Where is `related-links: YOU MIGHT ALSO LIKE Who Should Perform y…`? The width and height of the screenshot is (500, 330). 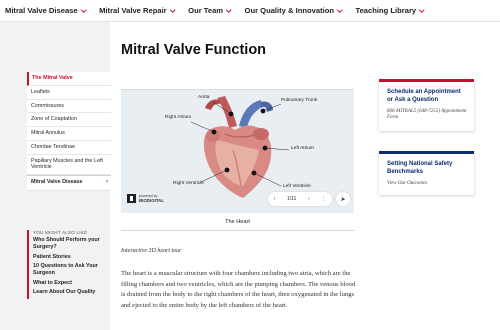
related-links: YOU MIGHT ALSO LIKE Who Should Perform y… is located at coordinates (68, 264).